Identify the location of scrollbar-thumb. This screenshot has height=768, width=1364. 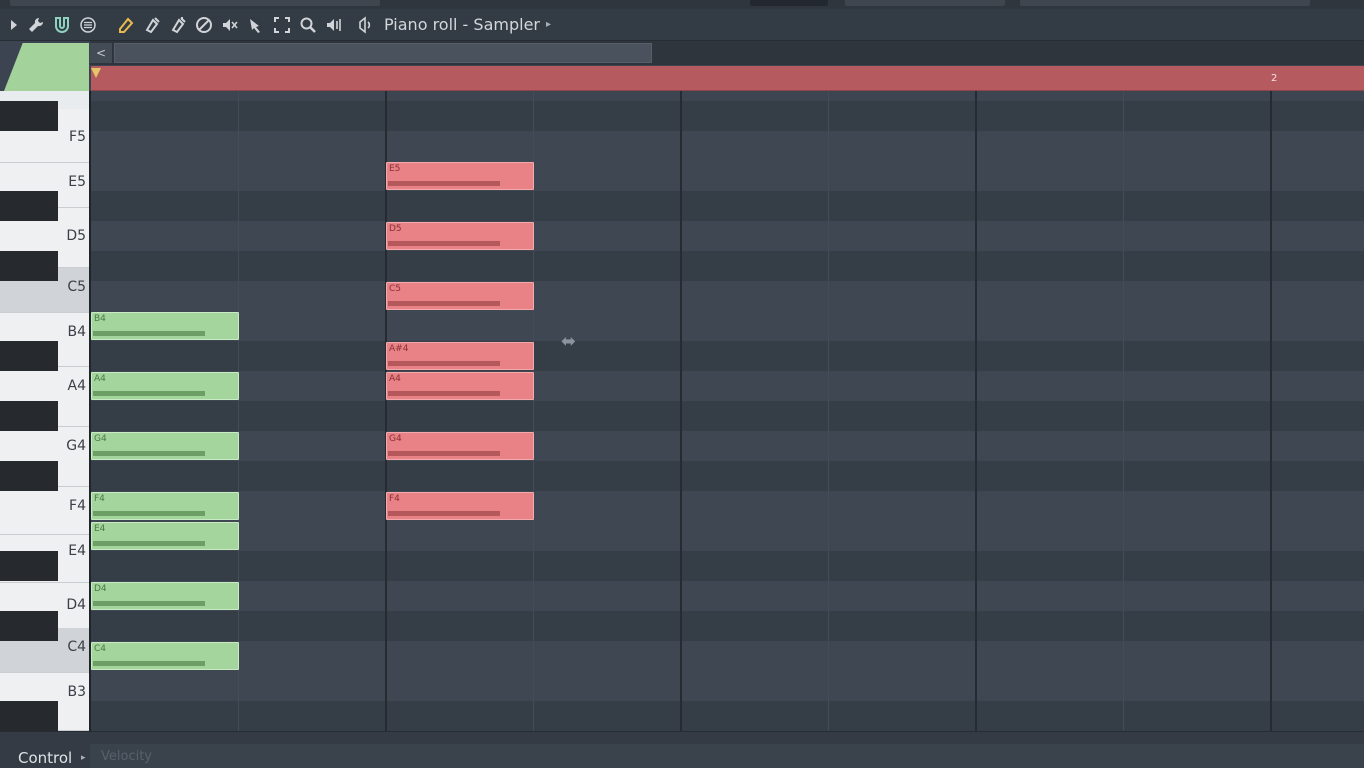
(383, 53).